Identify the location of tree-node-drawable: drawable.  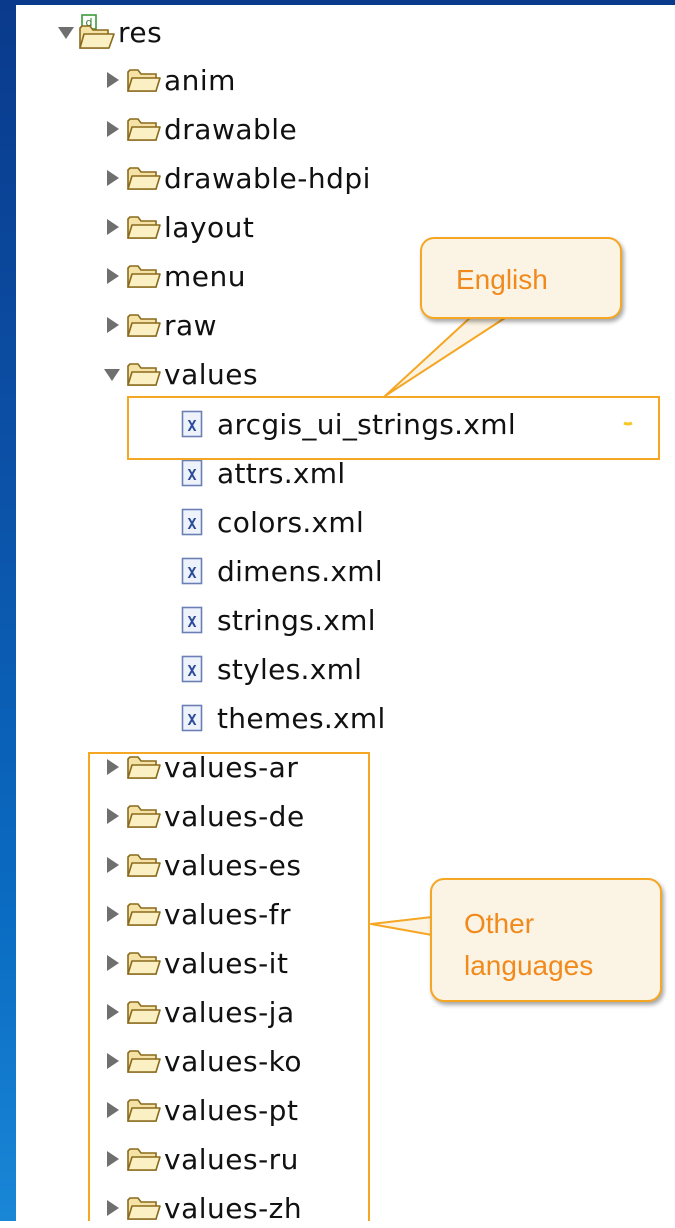
(199, 129).